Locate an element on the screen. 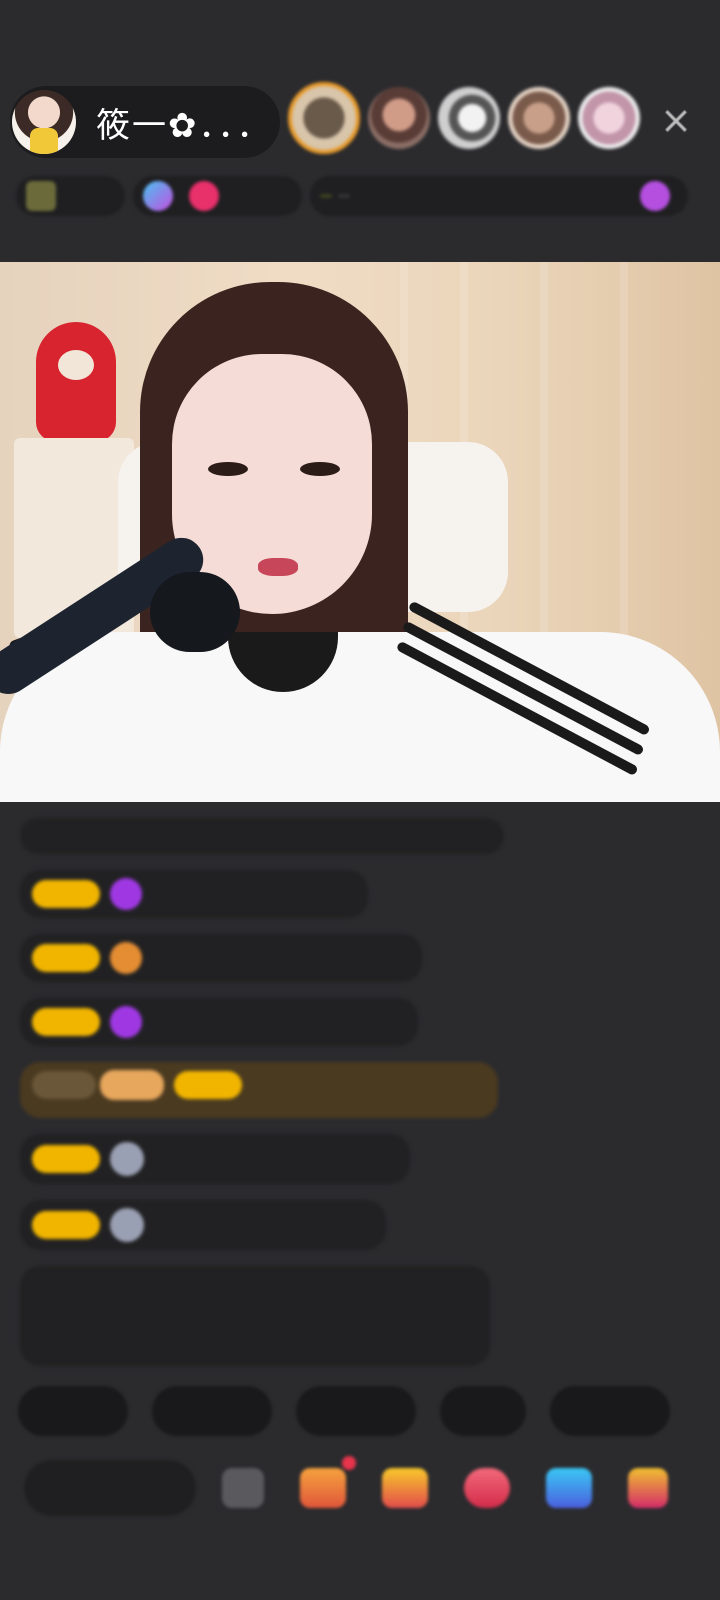  host-info: 筱一✿．．． is located at coordinates (145, 122).